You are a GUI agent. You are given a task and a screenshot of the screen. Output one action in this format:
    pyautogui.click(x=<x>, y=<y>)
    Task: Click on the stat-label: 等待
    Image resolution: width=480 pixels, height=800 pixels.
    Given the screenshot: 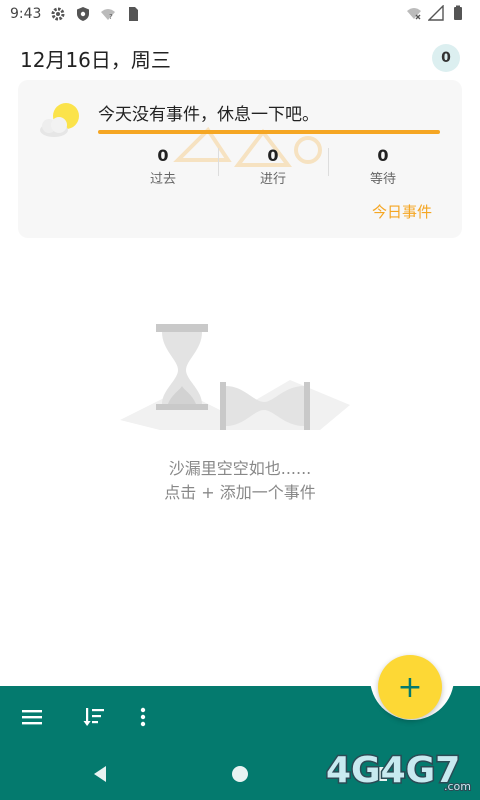 What is the action you would take?
    pyautogui.click(x=382, y=179)
    